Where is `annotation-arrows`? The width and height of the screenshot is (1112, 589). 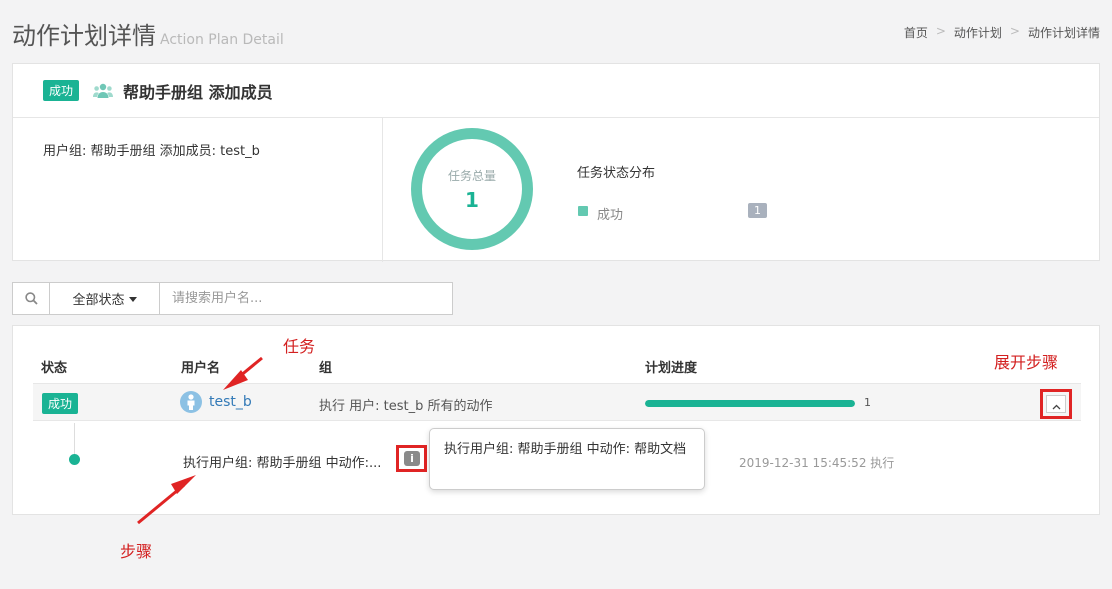
annotation-arrows is located at coordinates (200, 440).